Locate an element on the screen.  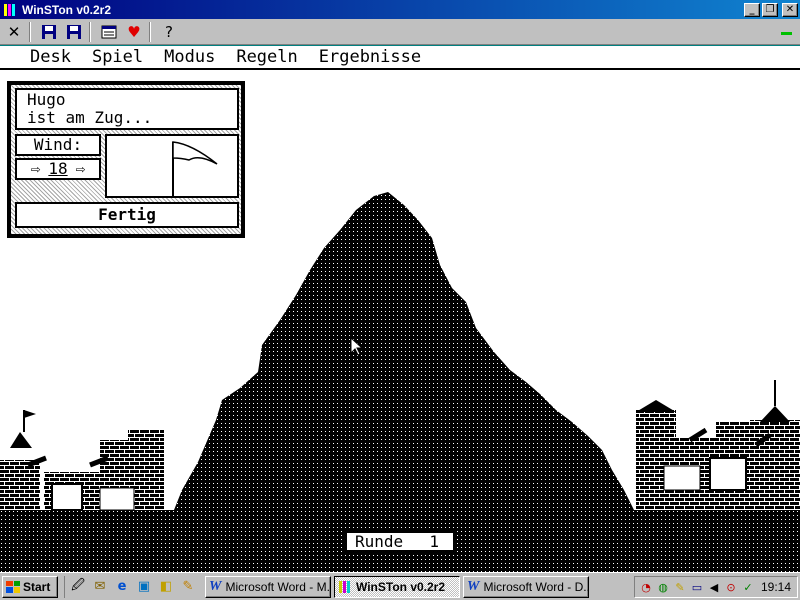
app-toolbar: ✕ ♥ ? is located at coordinates (400, 32).